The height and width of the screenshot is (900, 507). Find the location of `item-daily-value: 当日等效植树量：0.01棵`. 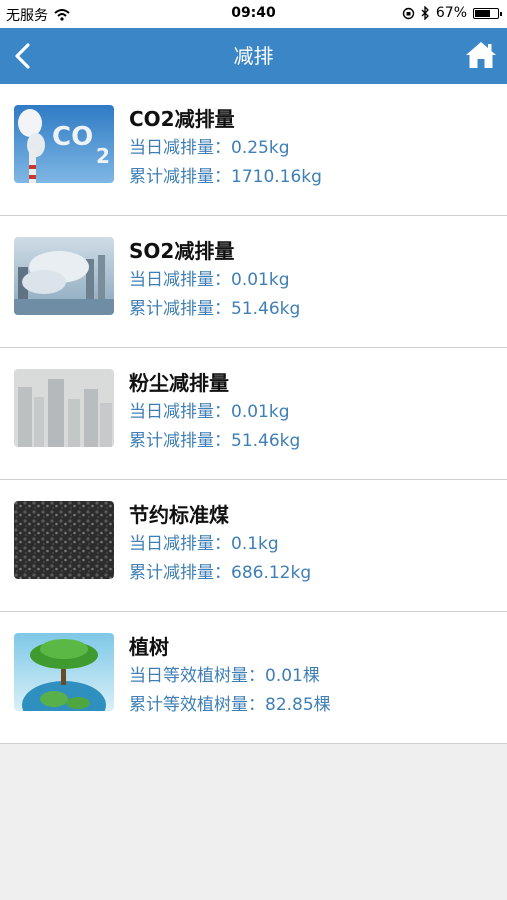

item-daily-value: 当日等效植树量：0.01棵 is located at coordinates (224, 676).